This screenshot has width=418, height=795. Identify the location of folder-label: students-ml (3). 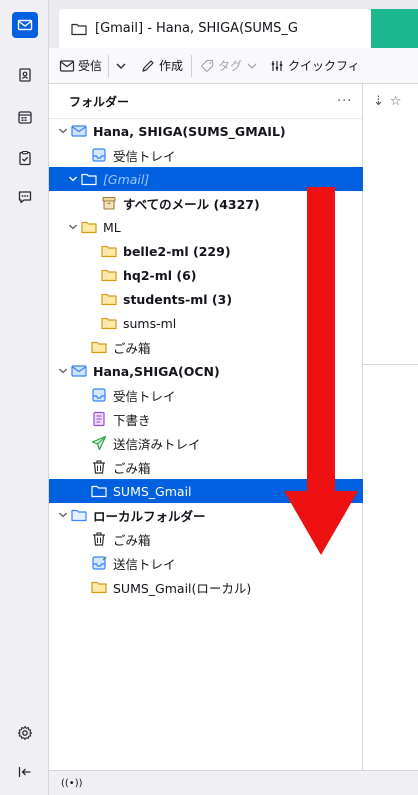
(178, 299).